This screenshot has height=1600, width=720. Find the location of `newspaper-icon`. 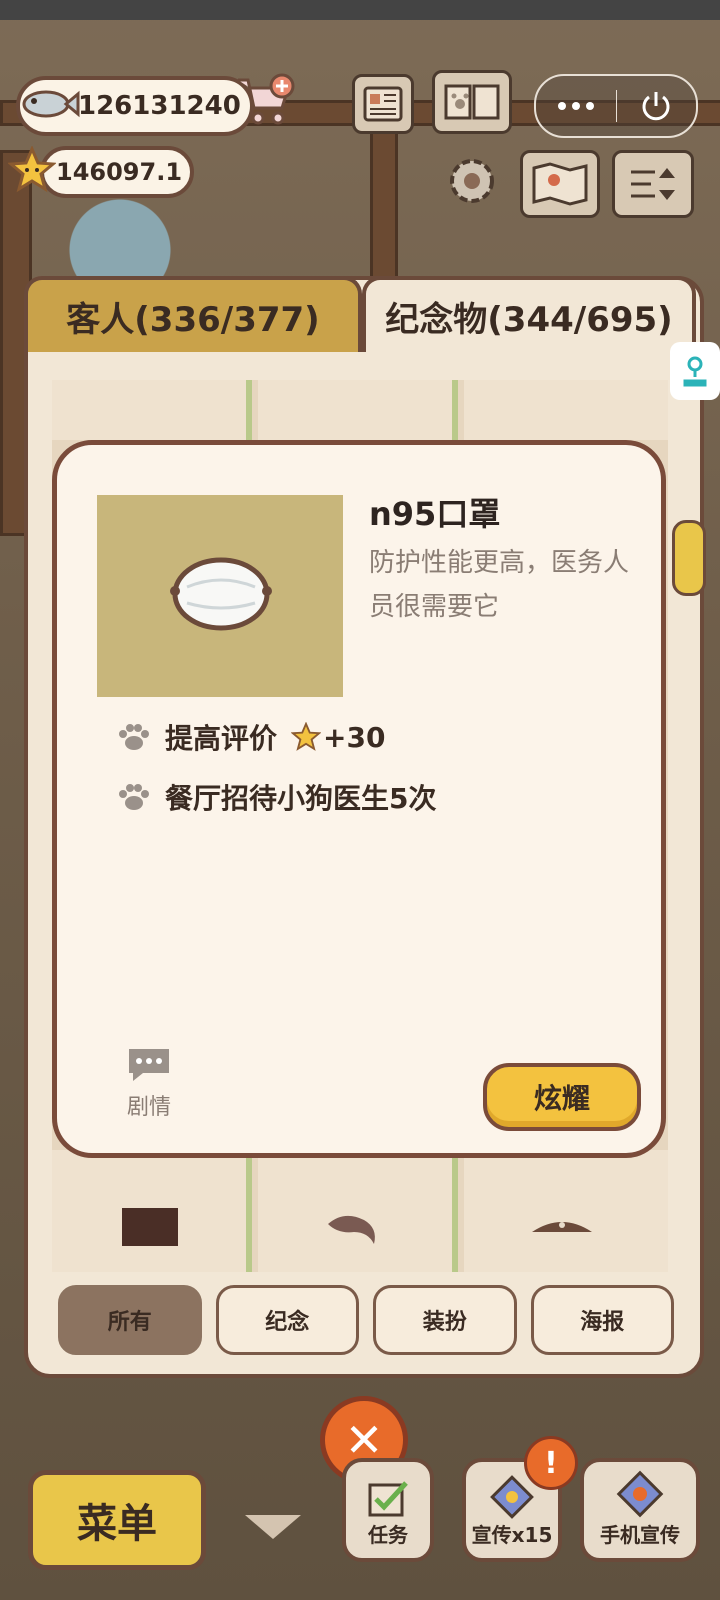

newspaper-icon is located at coordinates (383, 104).